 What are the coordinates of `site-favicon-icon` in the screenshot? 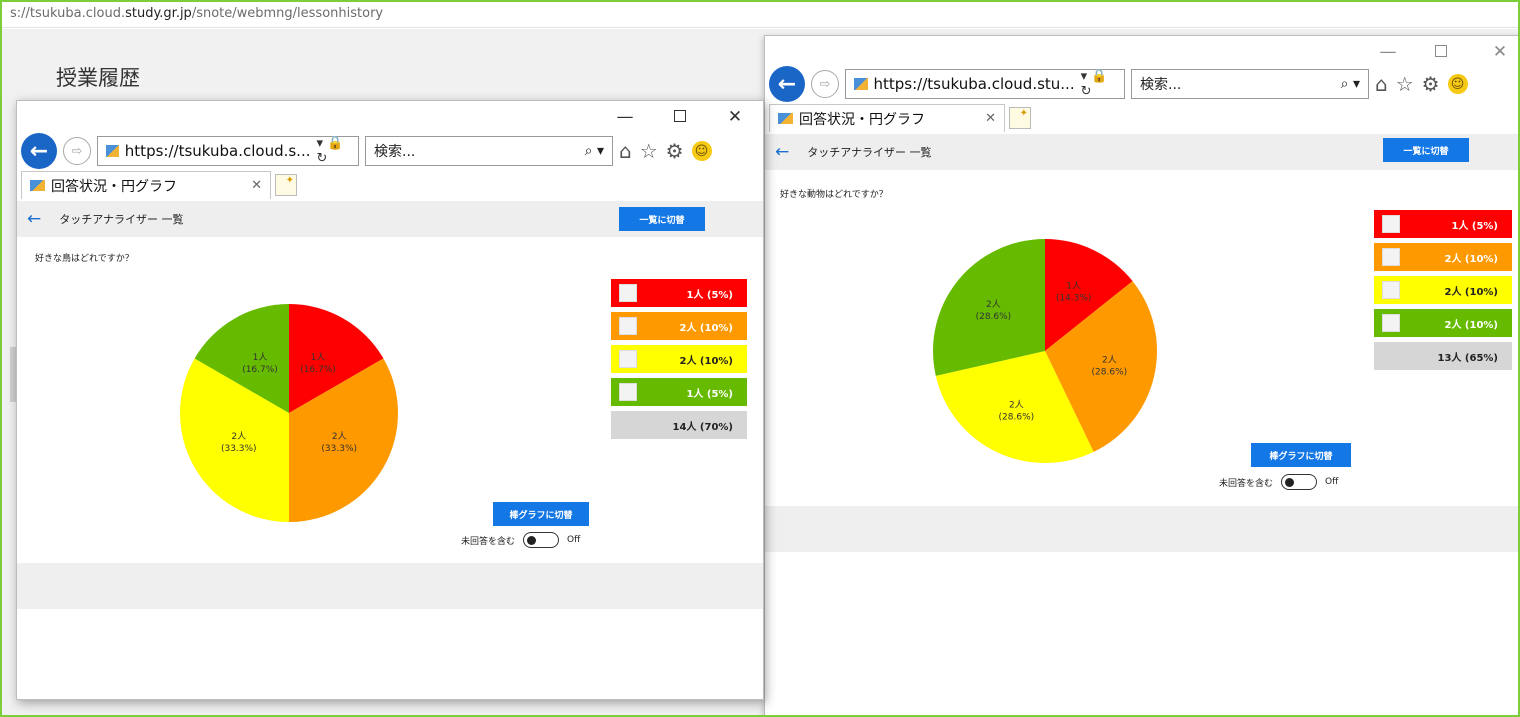 It's located at (861, 84).